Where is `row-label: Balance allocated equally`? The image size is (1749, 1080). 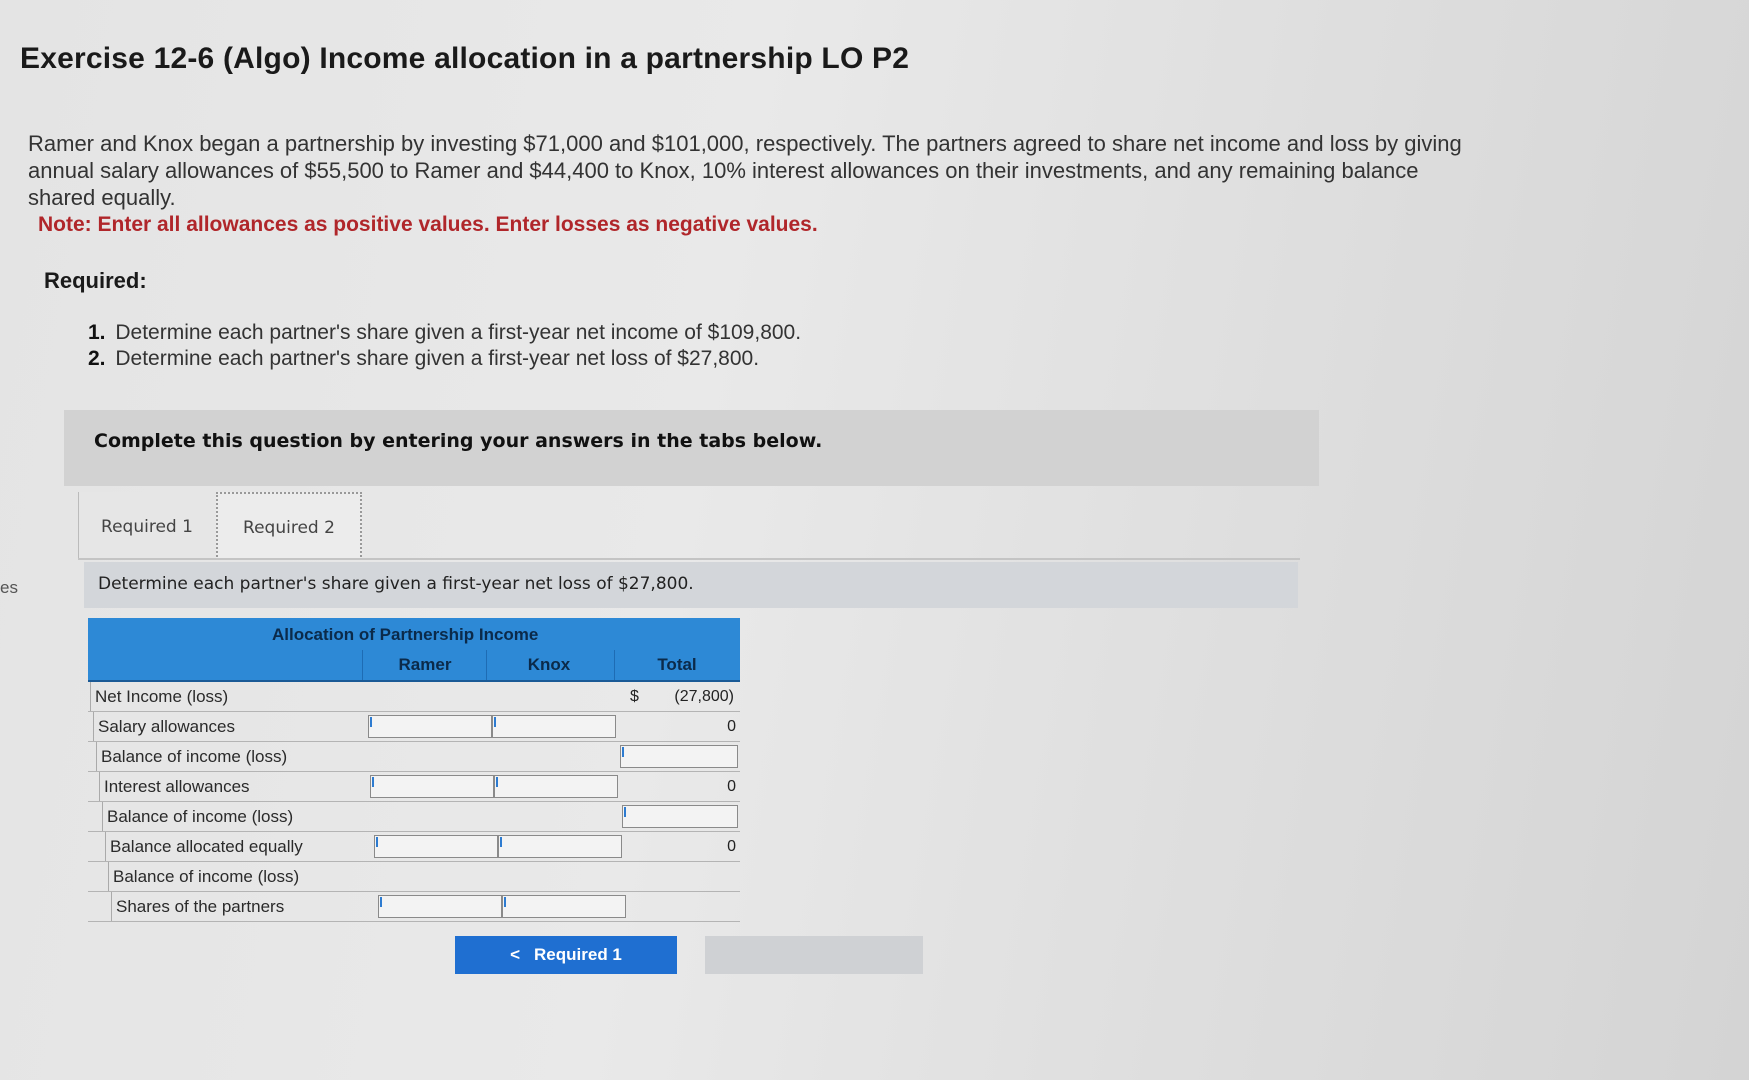
row-label: Balance allocated equally is located at coordinates (234, 846).